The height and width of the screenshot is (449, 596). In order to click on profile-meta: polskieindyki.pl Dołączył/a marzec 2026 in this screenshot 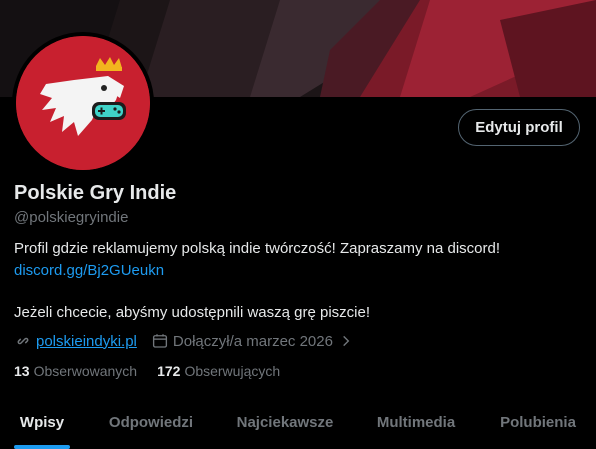, I will do `click(183, 341)`.